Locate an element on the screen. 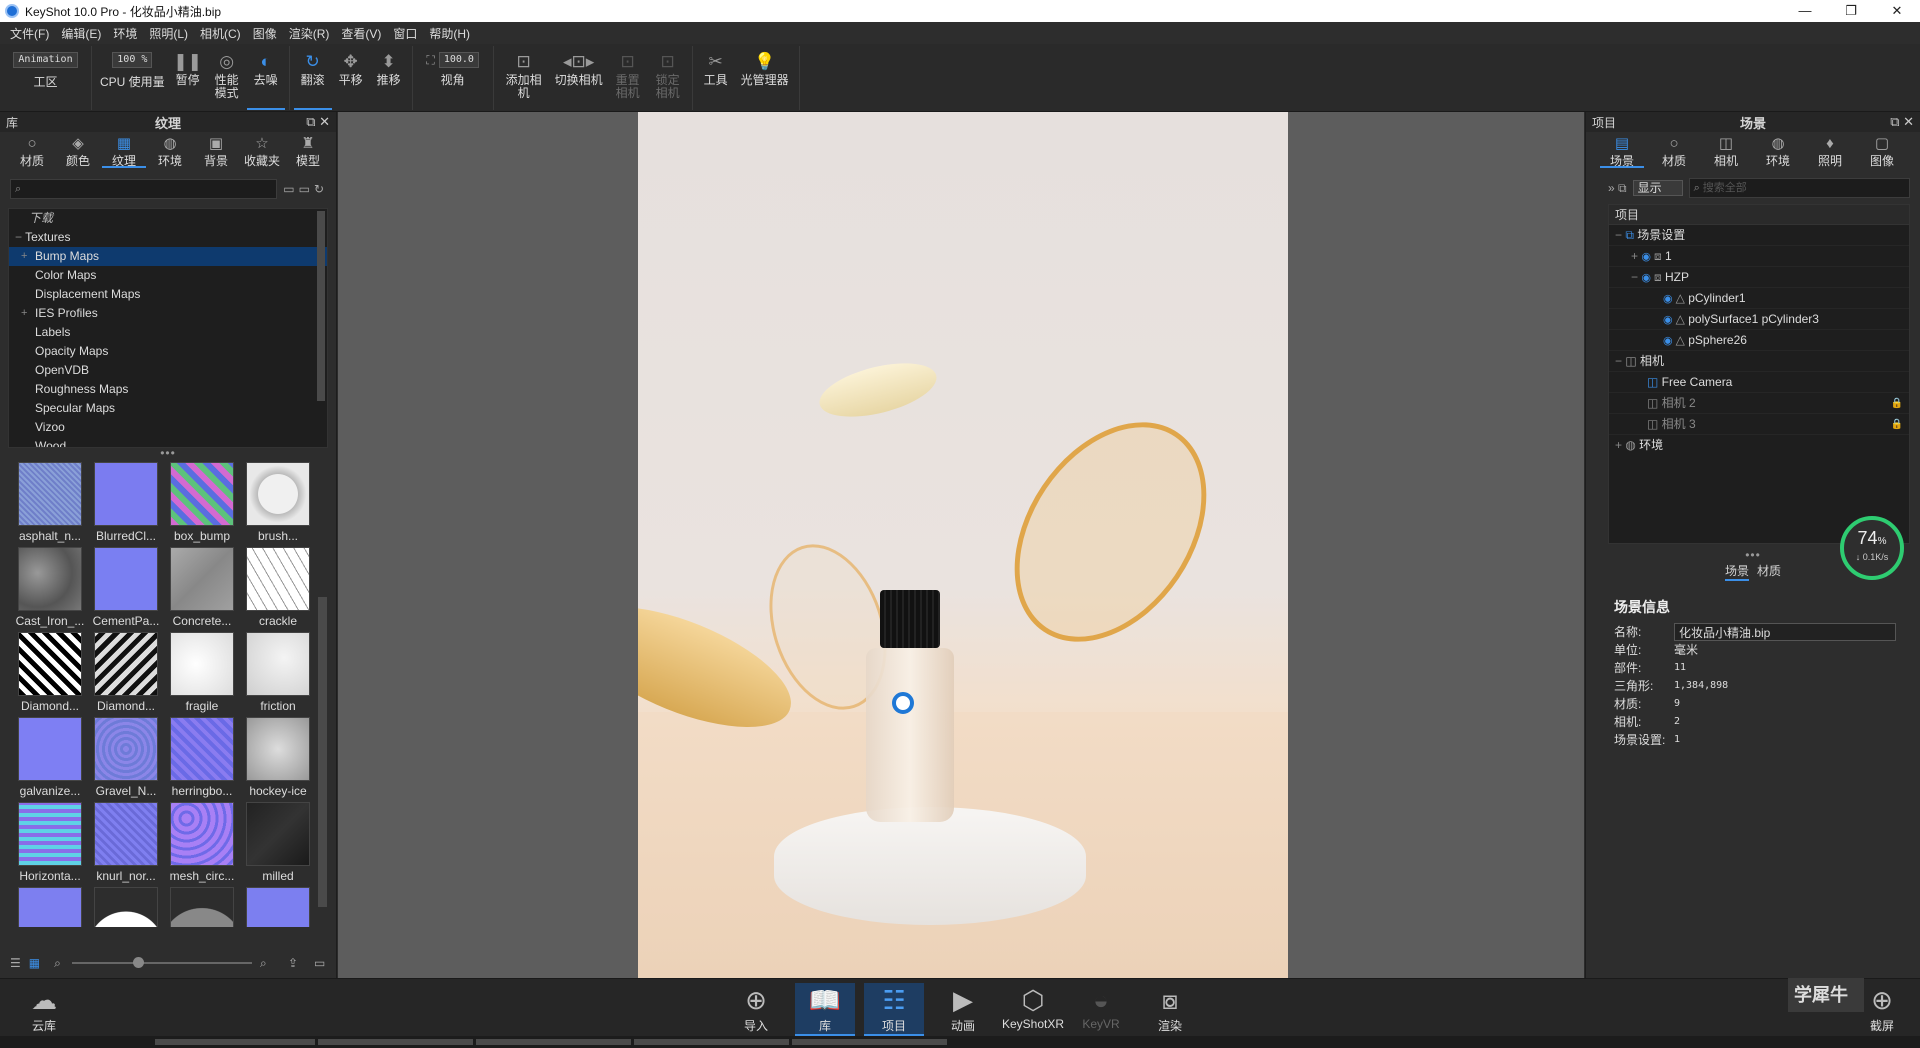 Image resolution: width=1920 pixels, height=1048 pixels. keyvr-button: ◒ KeyVR is located at coordinates (1101, 1007).